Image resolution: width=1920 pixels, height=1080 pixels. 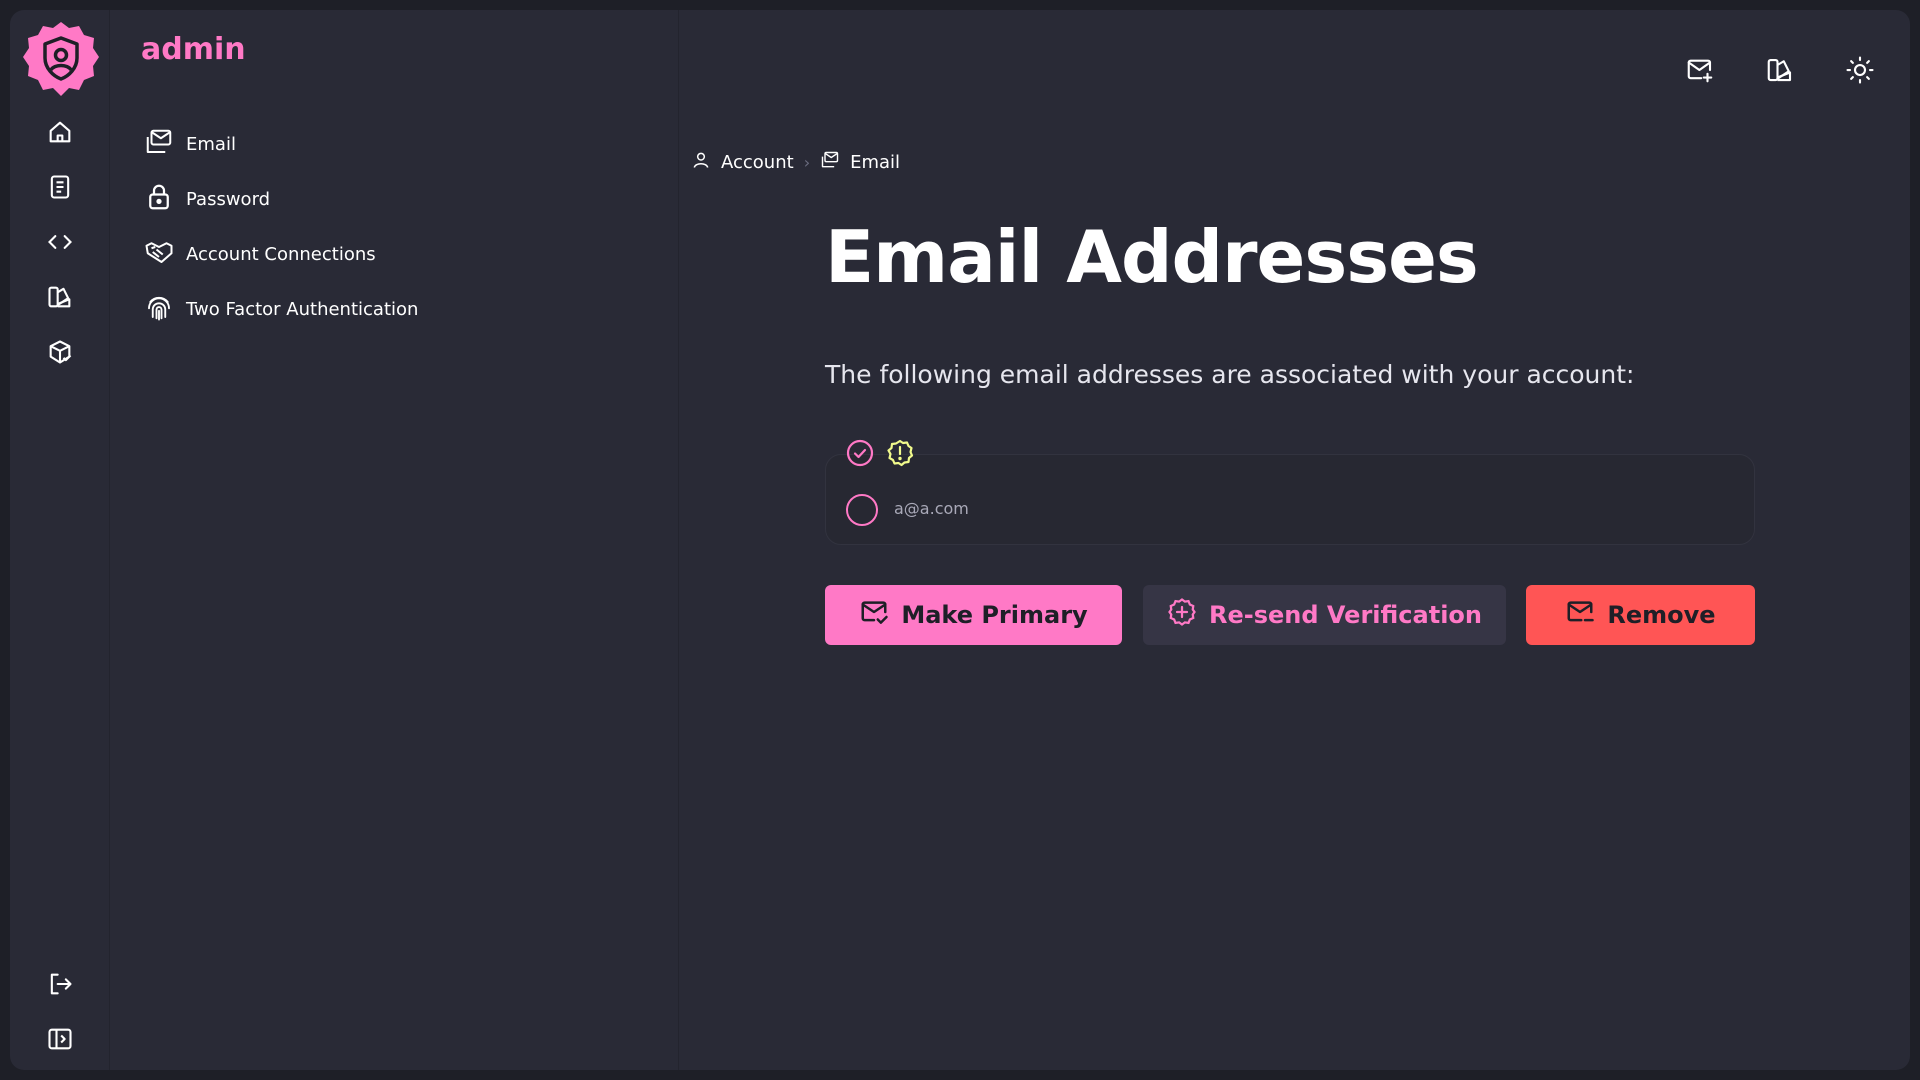 What do you see at coordinates (900, 455) in the screenshot?
I see `warning-badge-icon` at bounding box center [900, 455].